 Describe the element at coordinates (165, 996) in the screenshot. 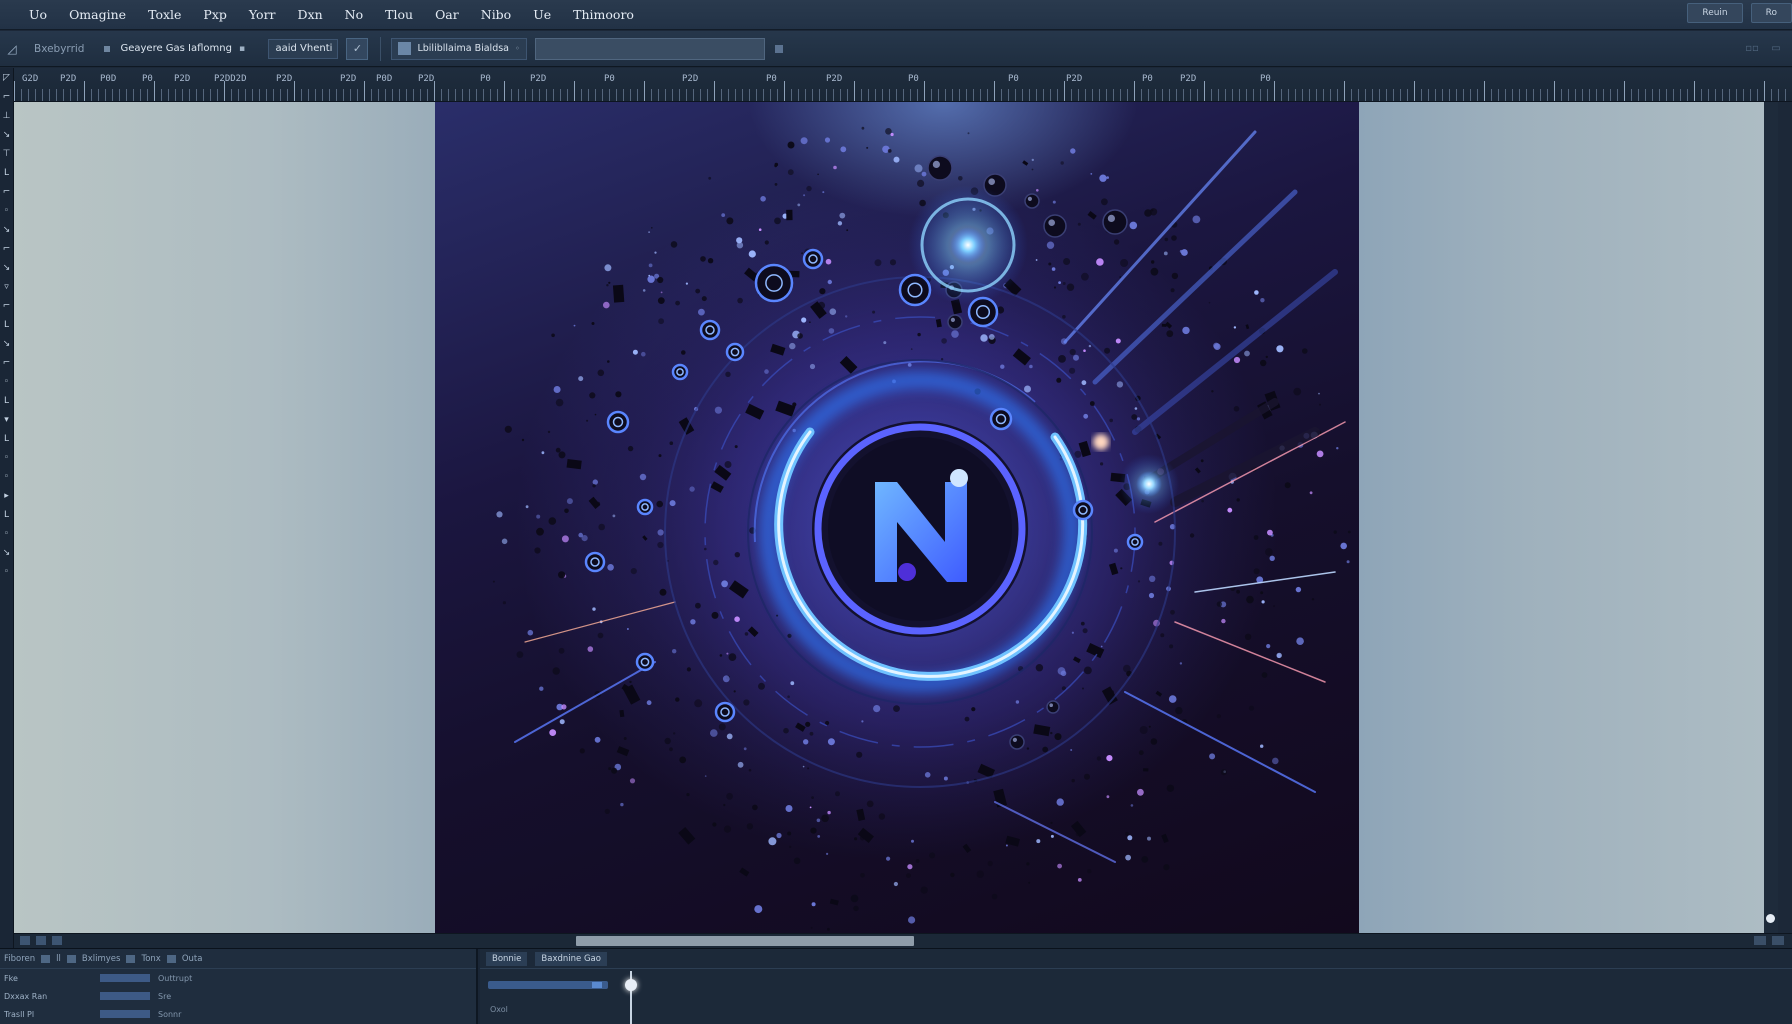

I see `property-value: Sre` at that location.